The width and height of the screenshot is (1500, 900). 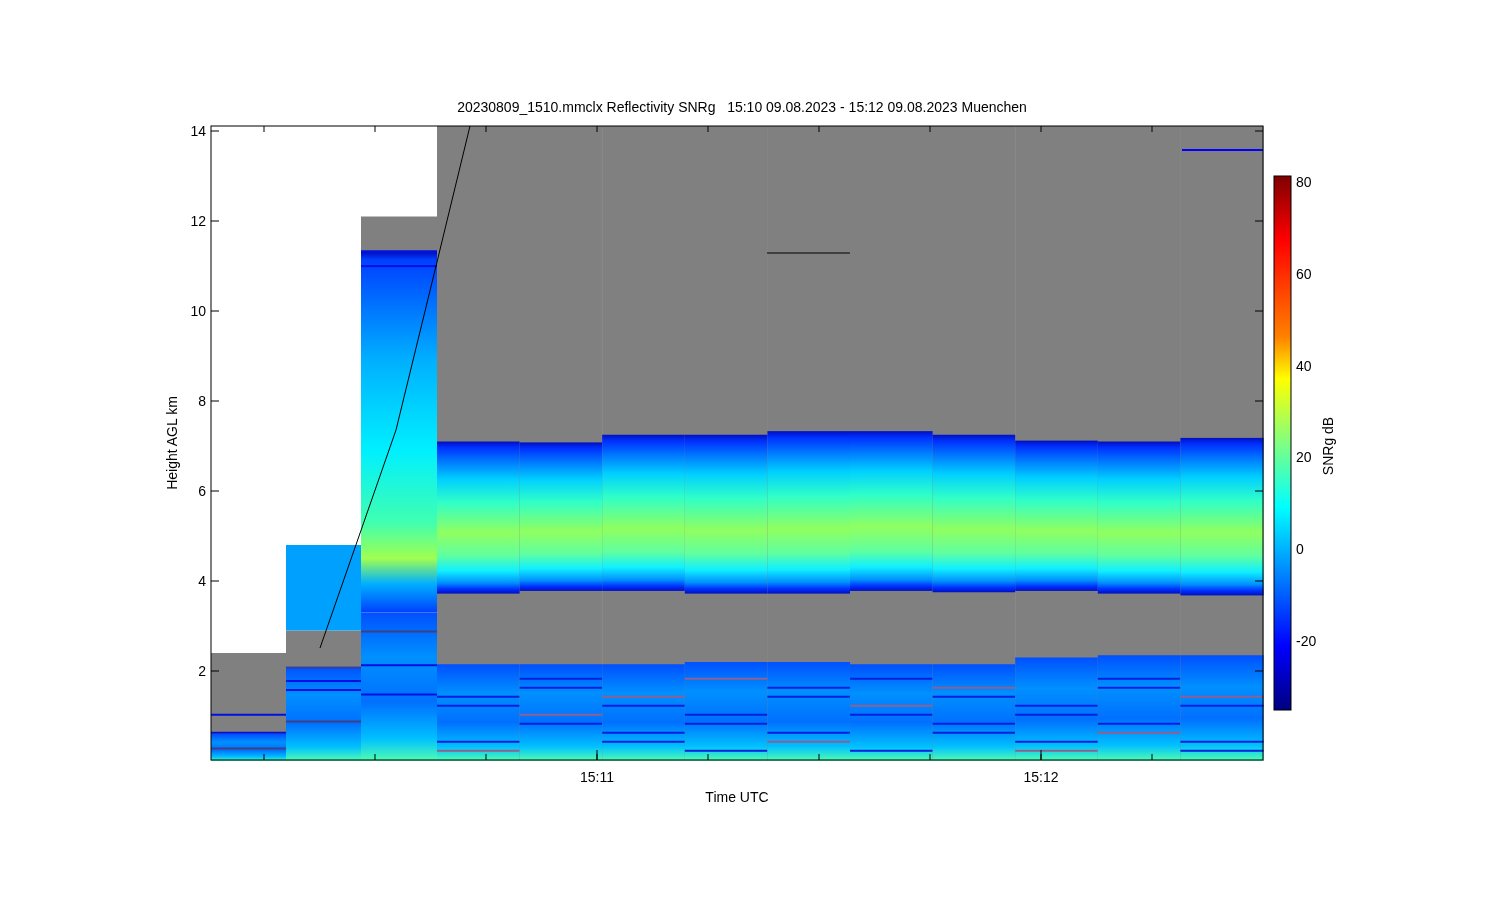 What do you see at coordinates (198, 221) in the screenshot?
I see `y-axis-tick-label: 12` at bounding box center [198, 221].